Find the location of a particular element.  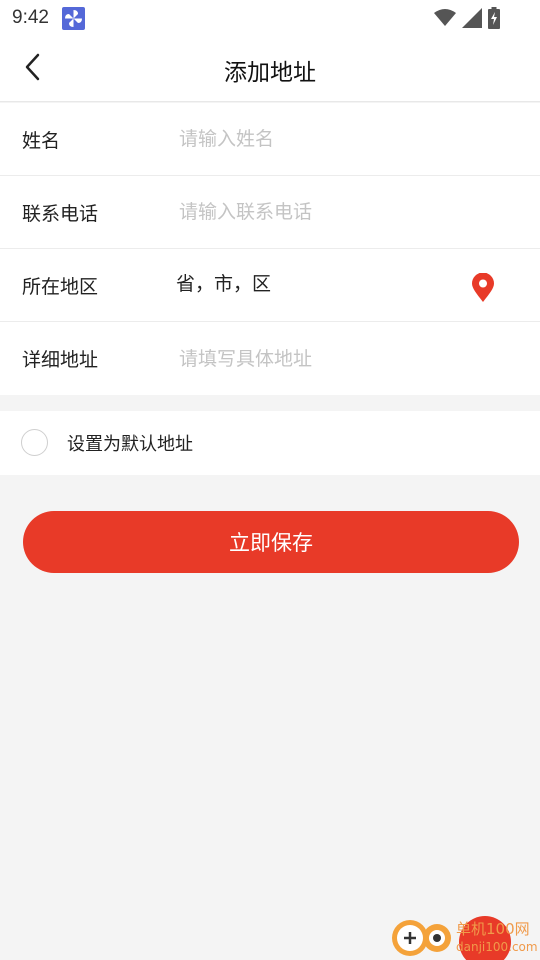

watermark-text: 单机100网 is located at coordinates (493, 929).